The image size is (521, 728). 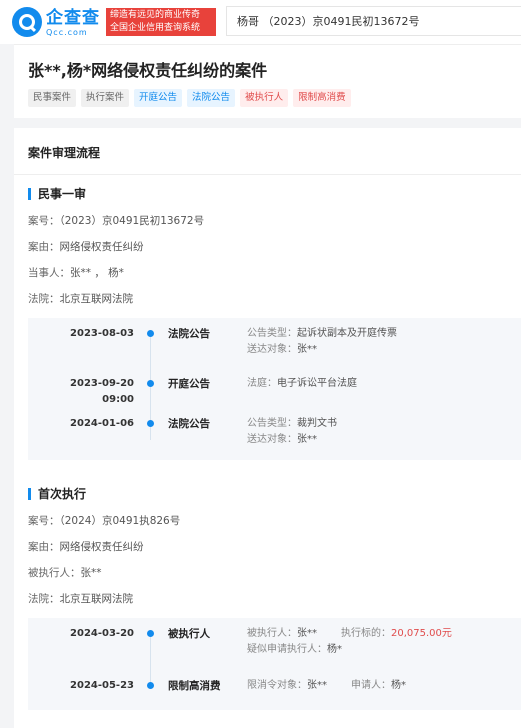 I want to click on event-detail: 公告类型：起诉状副本及开庭传票 送达对象：张**, so click(x=322, y=341).